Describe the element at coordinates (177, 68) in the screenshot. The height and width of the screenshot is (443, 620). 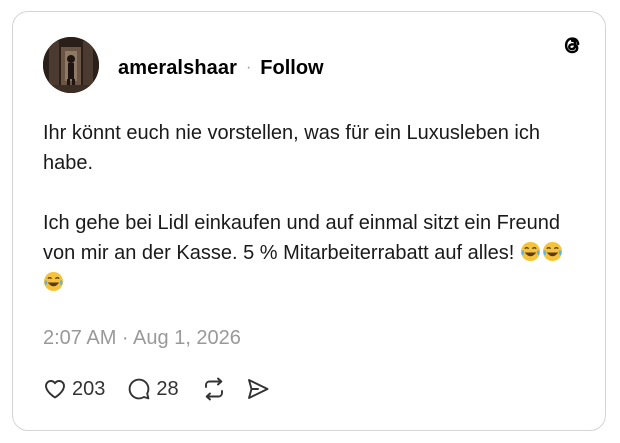
I see `username: ameralshaar` at that location.